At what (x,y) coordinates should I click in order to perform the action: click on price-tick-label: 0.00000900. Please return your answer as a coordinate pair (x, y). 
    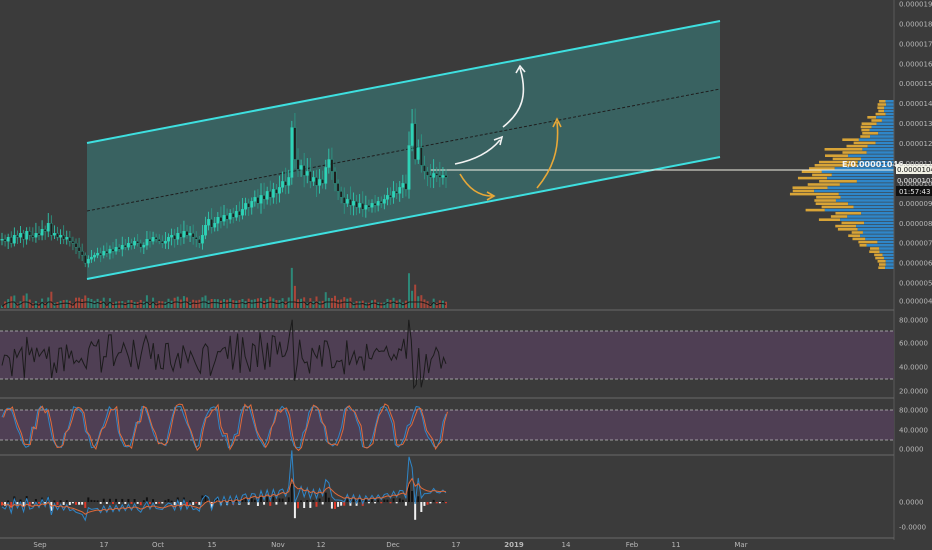
    Looking at the image, I should click on (915, 204).